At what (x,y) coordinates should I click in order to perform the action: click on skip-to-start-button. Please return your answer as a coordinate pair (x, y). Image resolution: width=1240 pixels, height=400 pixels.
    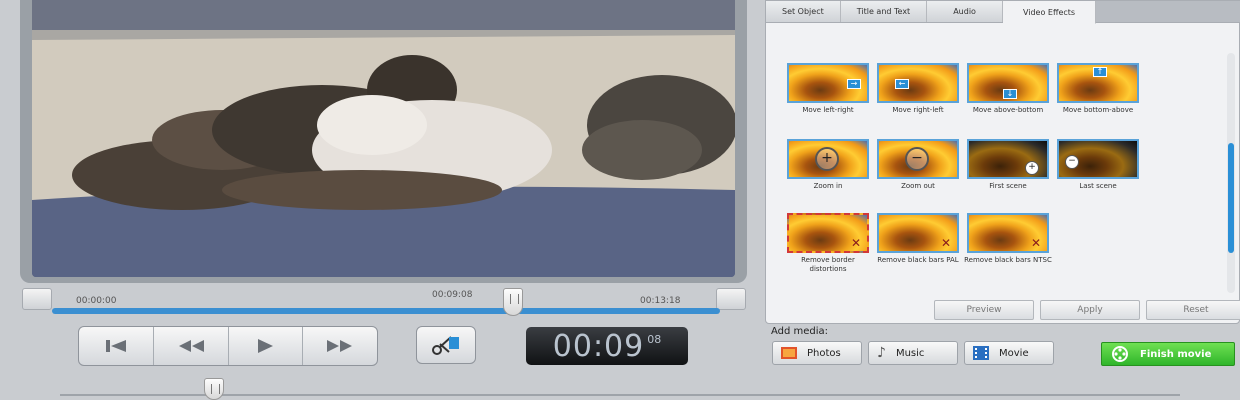
    Looking at the image, I should click on (116, 346).